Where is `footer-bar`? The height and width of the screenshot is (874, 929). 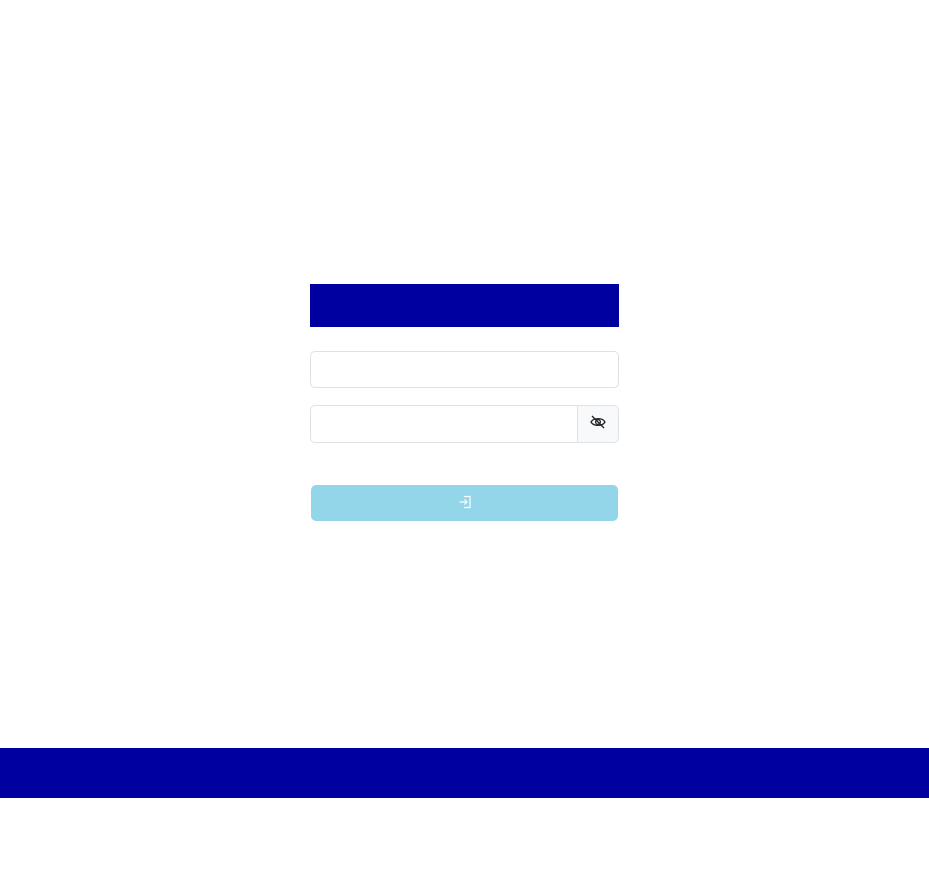
footer-bar is located at coordinates (464, 773).